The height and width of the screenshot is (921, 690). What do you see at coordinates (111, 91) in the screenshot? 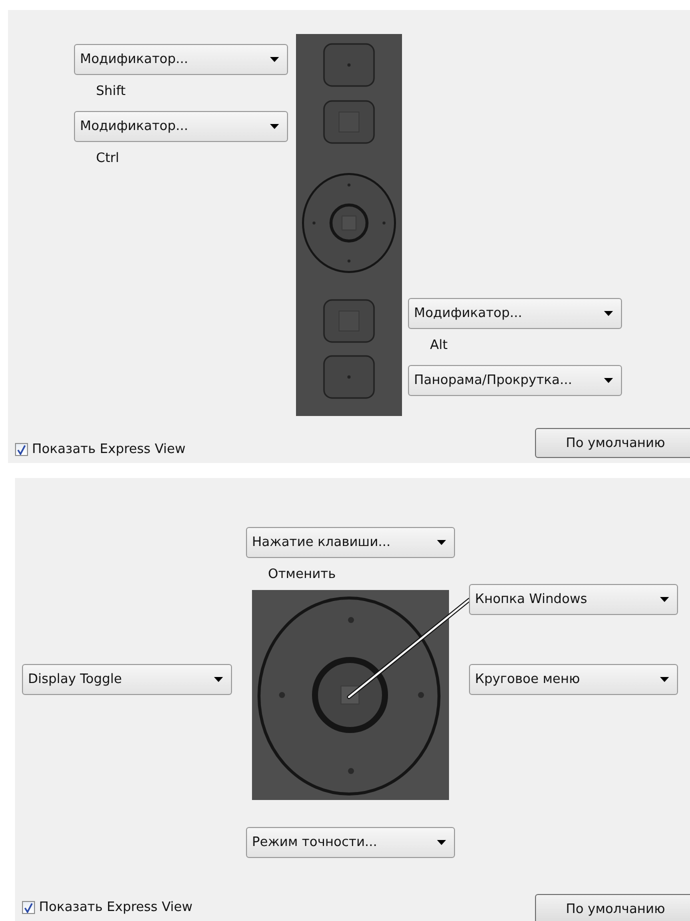
I see `dropdown-caption: Shift` at bounding box center [111, 91].